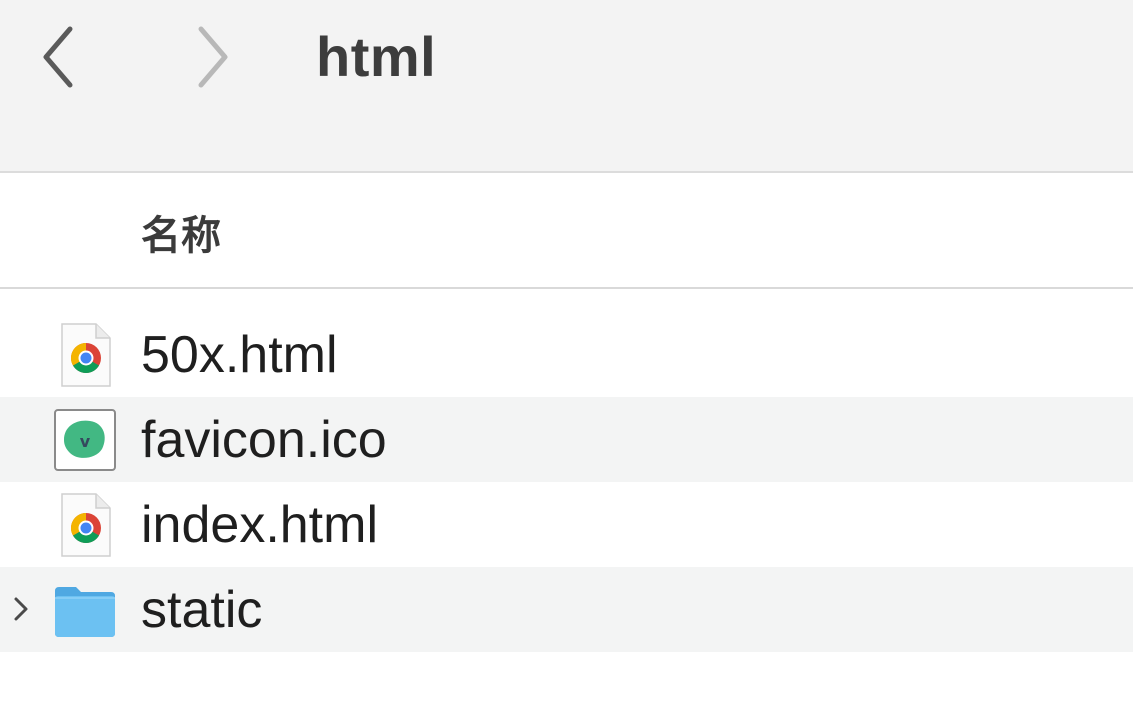 The width and height of the screenshot is (1133, 720). What do you see at coordinates (21, 609) in the screenshot?
I see `disclosure-triangle-icon` at bounding box center [21, 609].